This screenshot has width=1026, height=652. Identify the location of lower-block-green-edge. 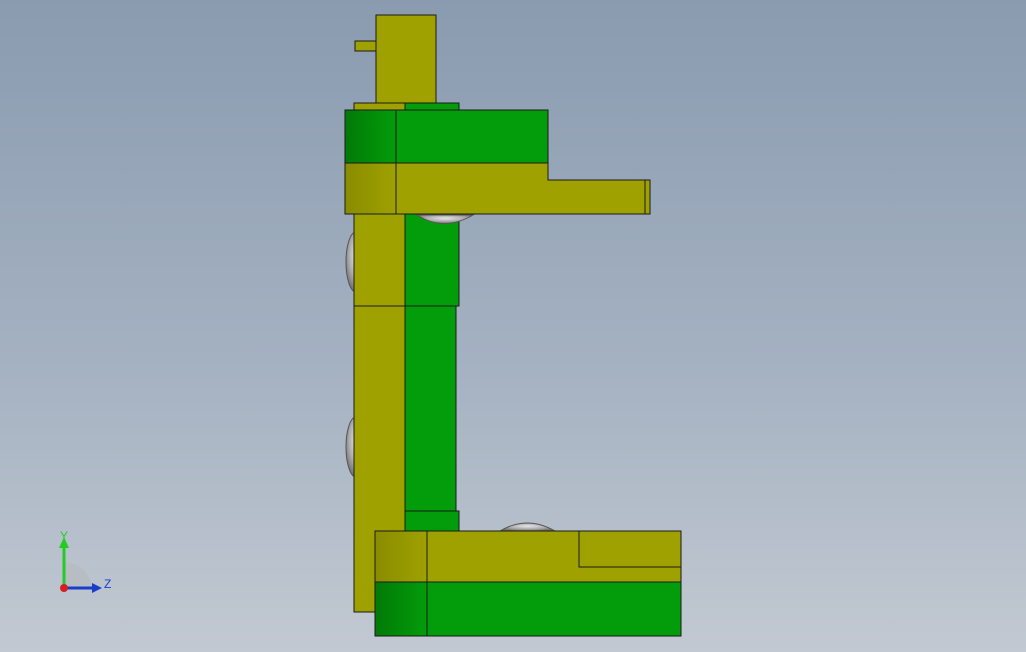
(401, 609).